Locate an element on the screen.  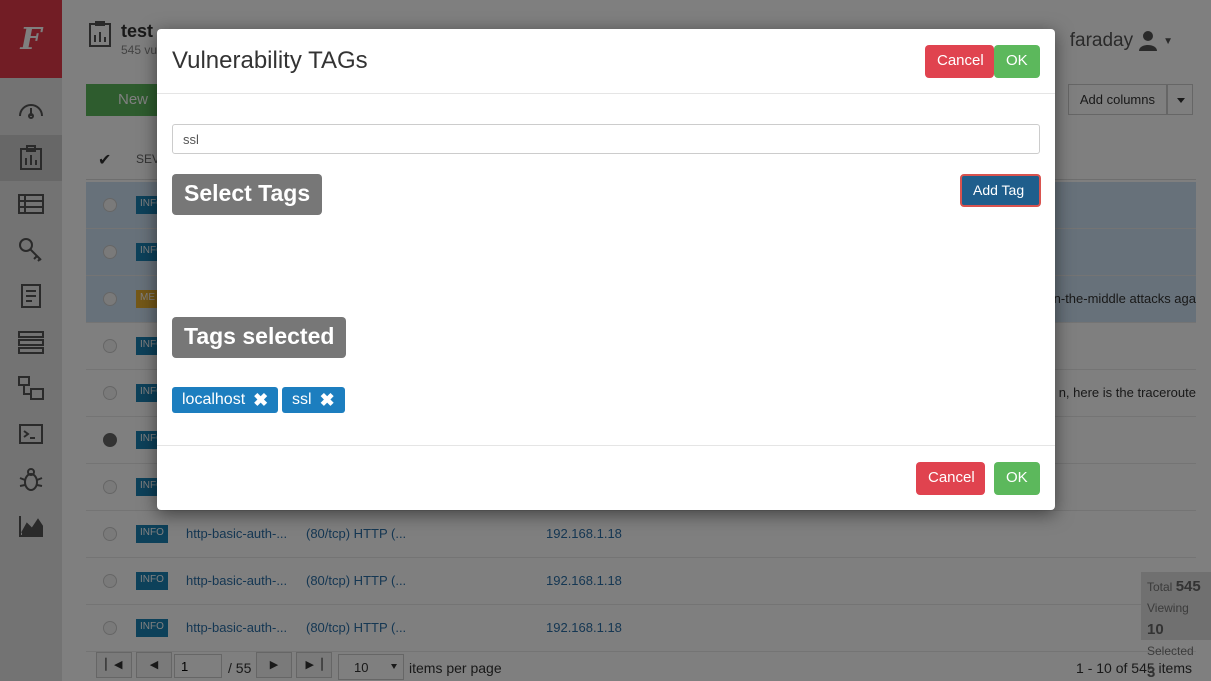
tag-search-input is located at coordinates (606, 139).